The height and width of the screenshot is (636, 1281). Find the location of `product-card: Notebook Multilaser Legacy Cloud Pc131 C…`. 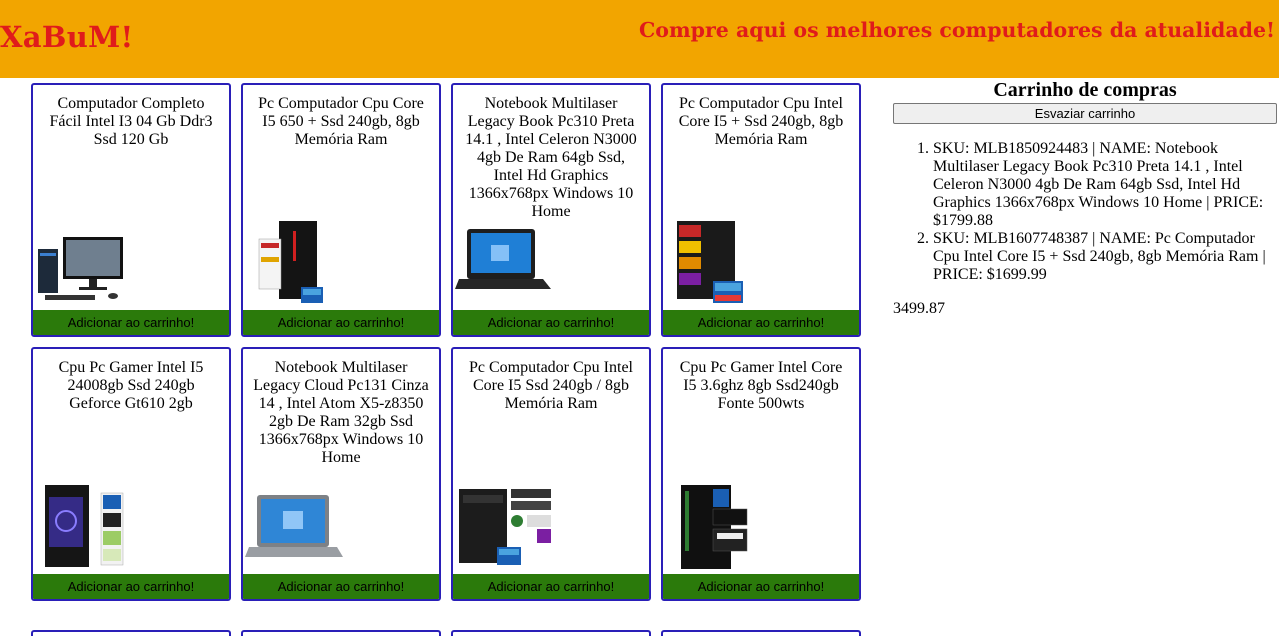

product-card: Notebook Multilaser Legacy Cloud Pc131 C… is located at coordinates (341, 474).